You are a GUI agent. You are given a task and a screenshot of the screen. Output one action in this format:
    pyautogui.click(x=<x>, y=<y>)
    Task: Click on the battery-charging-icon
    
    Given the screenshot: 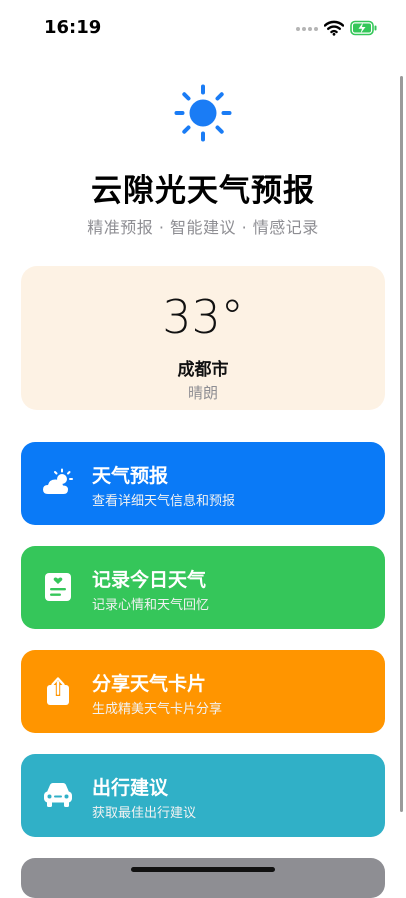 What is the action you would take?
    pyautogui.click(x=363, y=28)
    